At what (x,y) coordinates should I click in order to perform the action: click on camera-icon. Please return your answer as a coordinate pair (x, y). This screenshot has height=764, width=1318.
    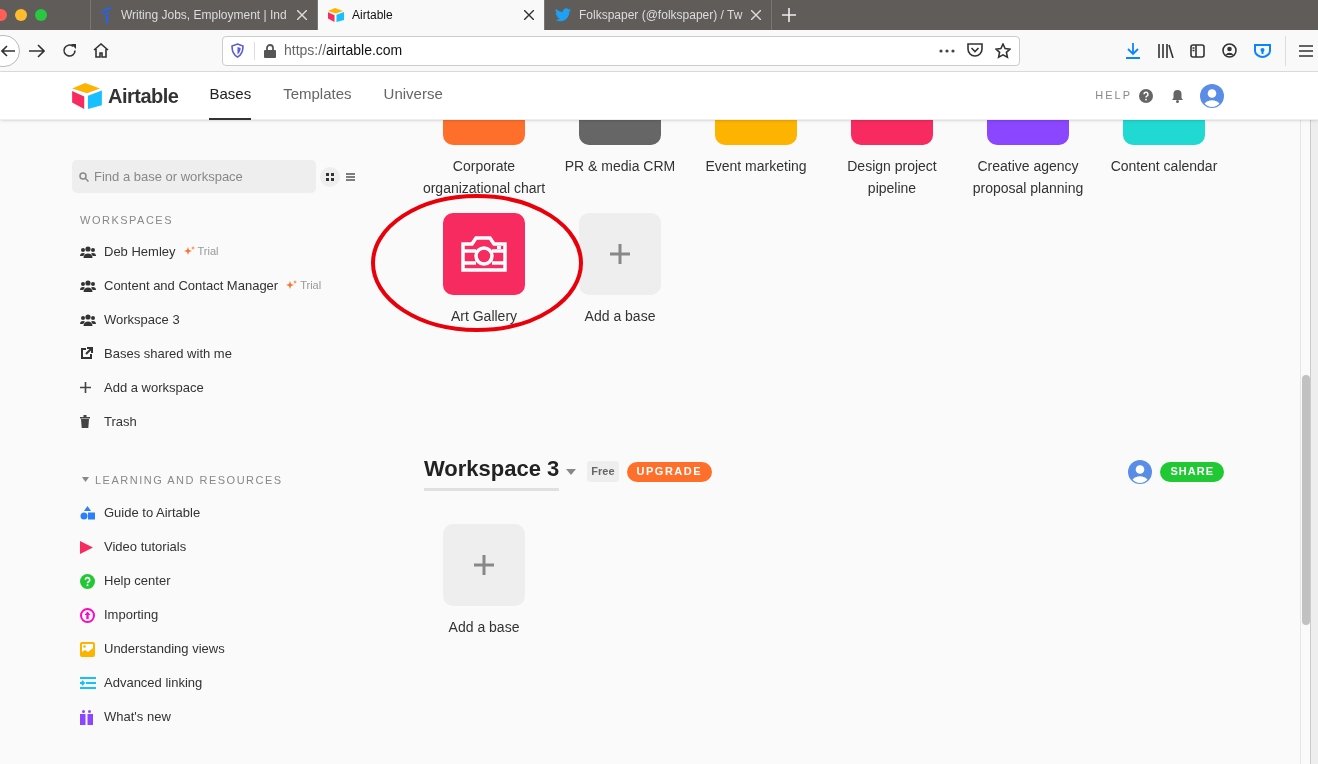
    Looking at the image, I should click on (484, 254).